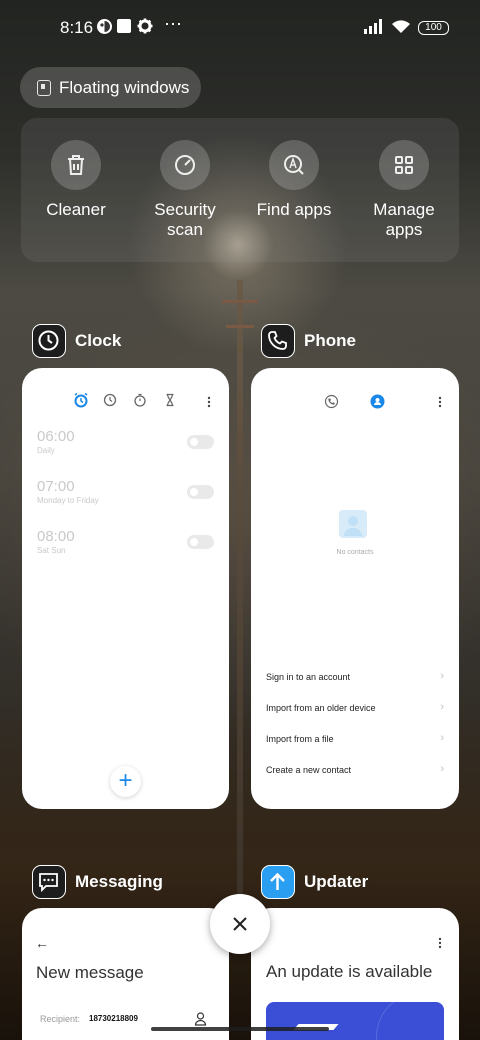 Image resolution: width=480 pixels, height=1040 pixels. Describe the element at coordinates (200, 1019) in the screenshot. I see `add-contact-icon` at that location.